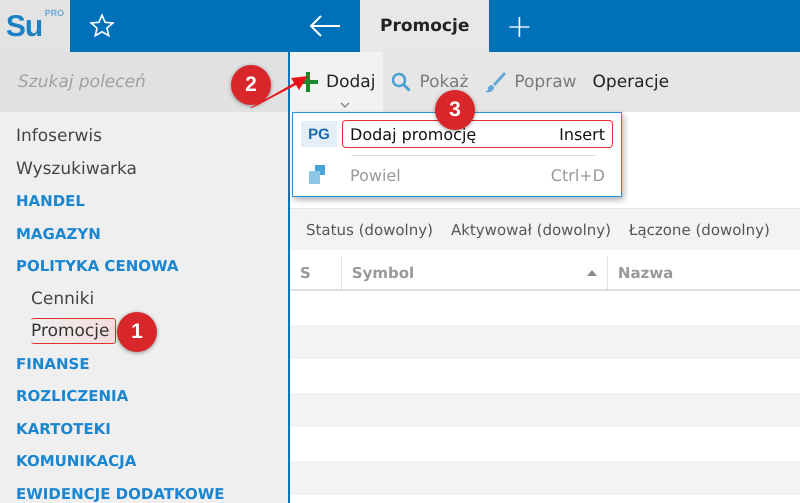  Describe the element at coordinates (631, 82) in the screenshot. I see `toolbar-button: Operacje` at that location.